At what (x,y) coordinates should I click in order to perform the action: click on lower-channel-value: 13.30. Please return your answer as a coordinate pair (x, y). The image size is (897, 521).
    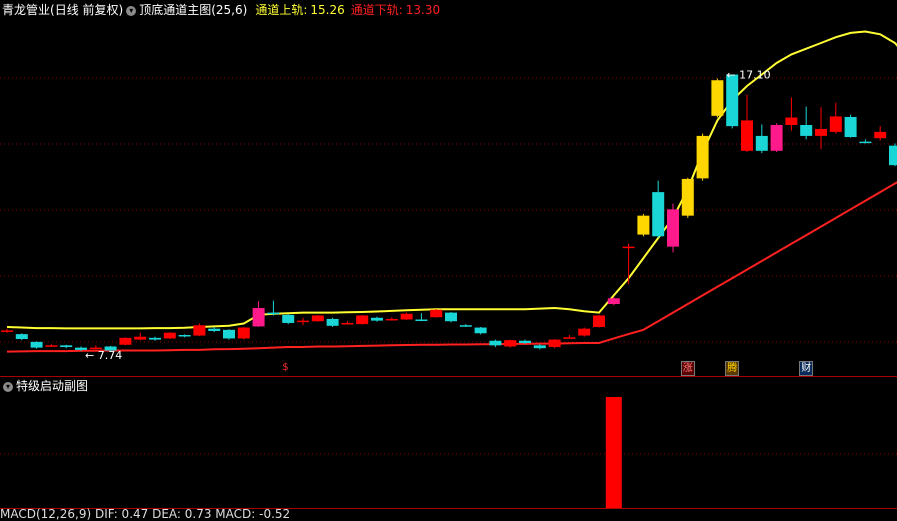
    Looking at the image, I should click on (423, 10).